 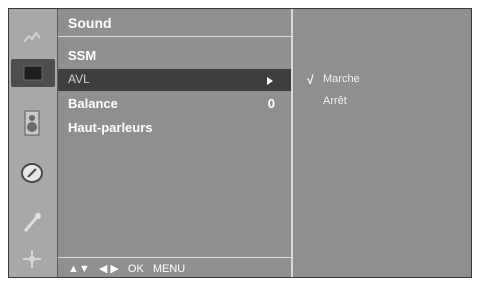 I want to click on menu-item-avl: AVL, so click(x=174, y=80).